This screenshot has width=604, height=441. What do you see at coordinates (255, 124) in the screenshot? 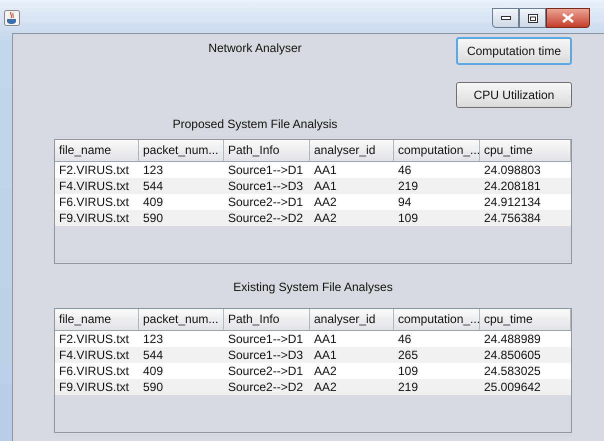
I see `table-caption: Proposed System File Analysis` at bounding box center [255, 124].